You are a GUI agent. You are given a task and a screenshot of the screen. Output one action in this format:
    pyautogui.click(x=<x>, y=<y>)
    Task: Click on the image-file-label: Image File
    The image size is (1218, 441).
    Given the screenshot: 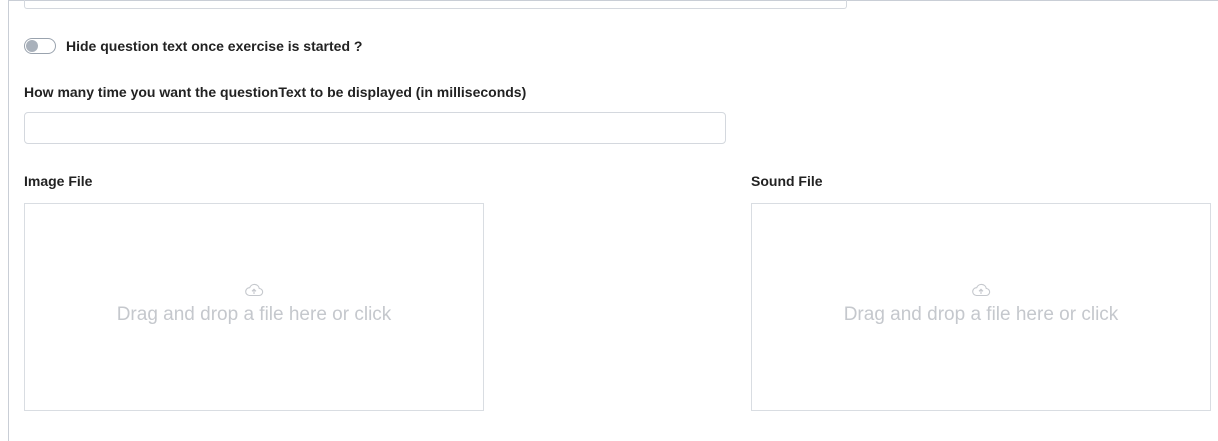 What is the action you would take?
    pyautogui.click(x=58, y=181)
    